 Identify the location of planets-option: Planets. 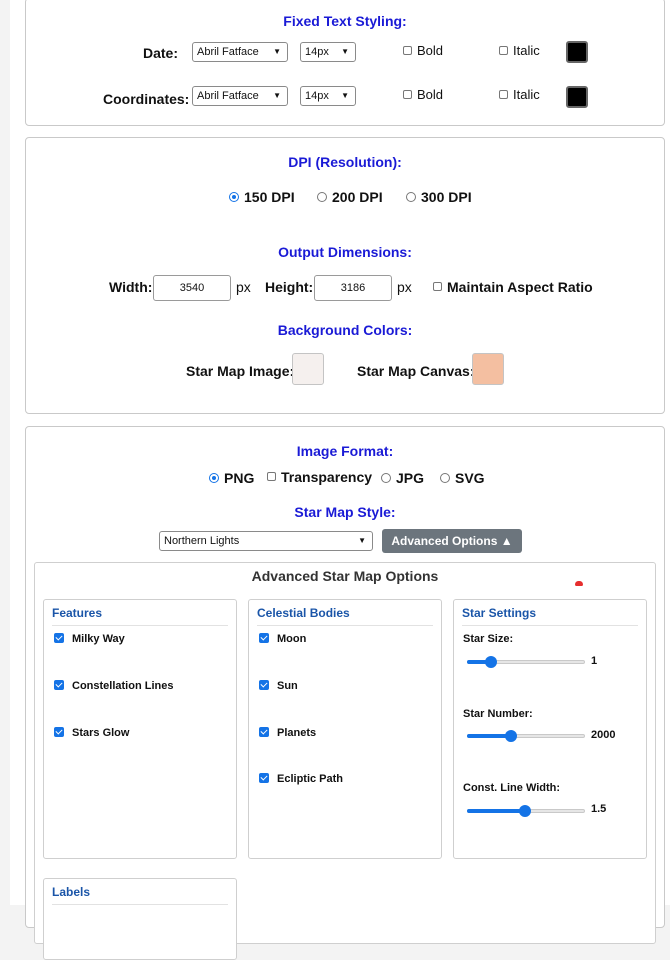
(287, 733).